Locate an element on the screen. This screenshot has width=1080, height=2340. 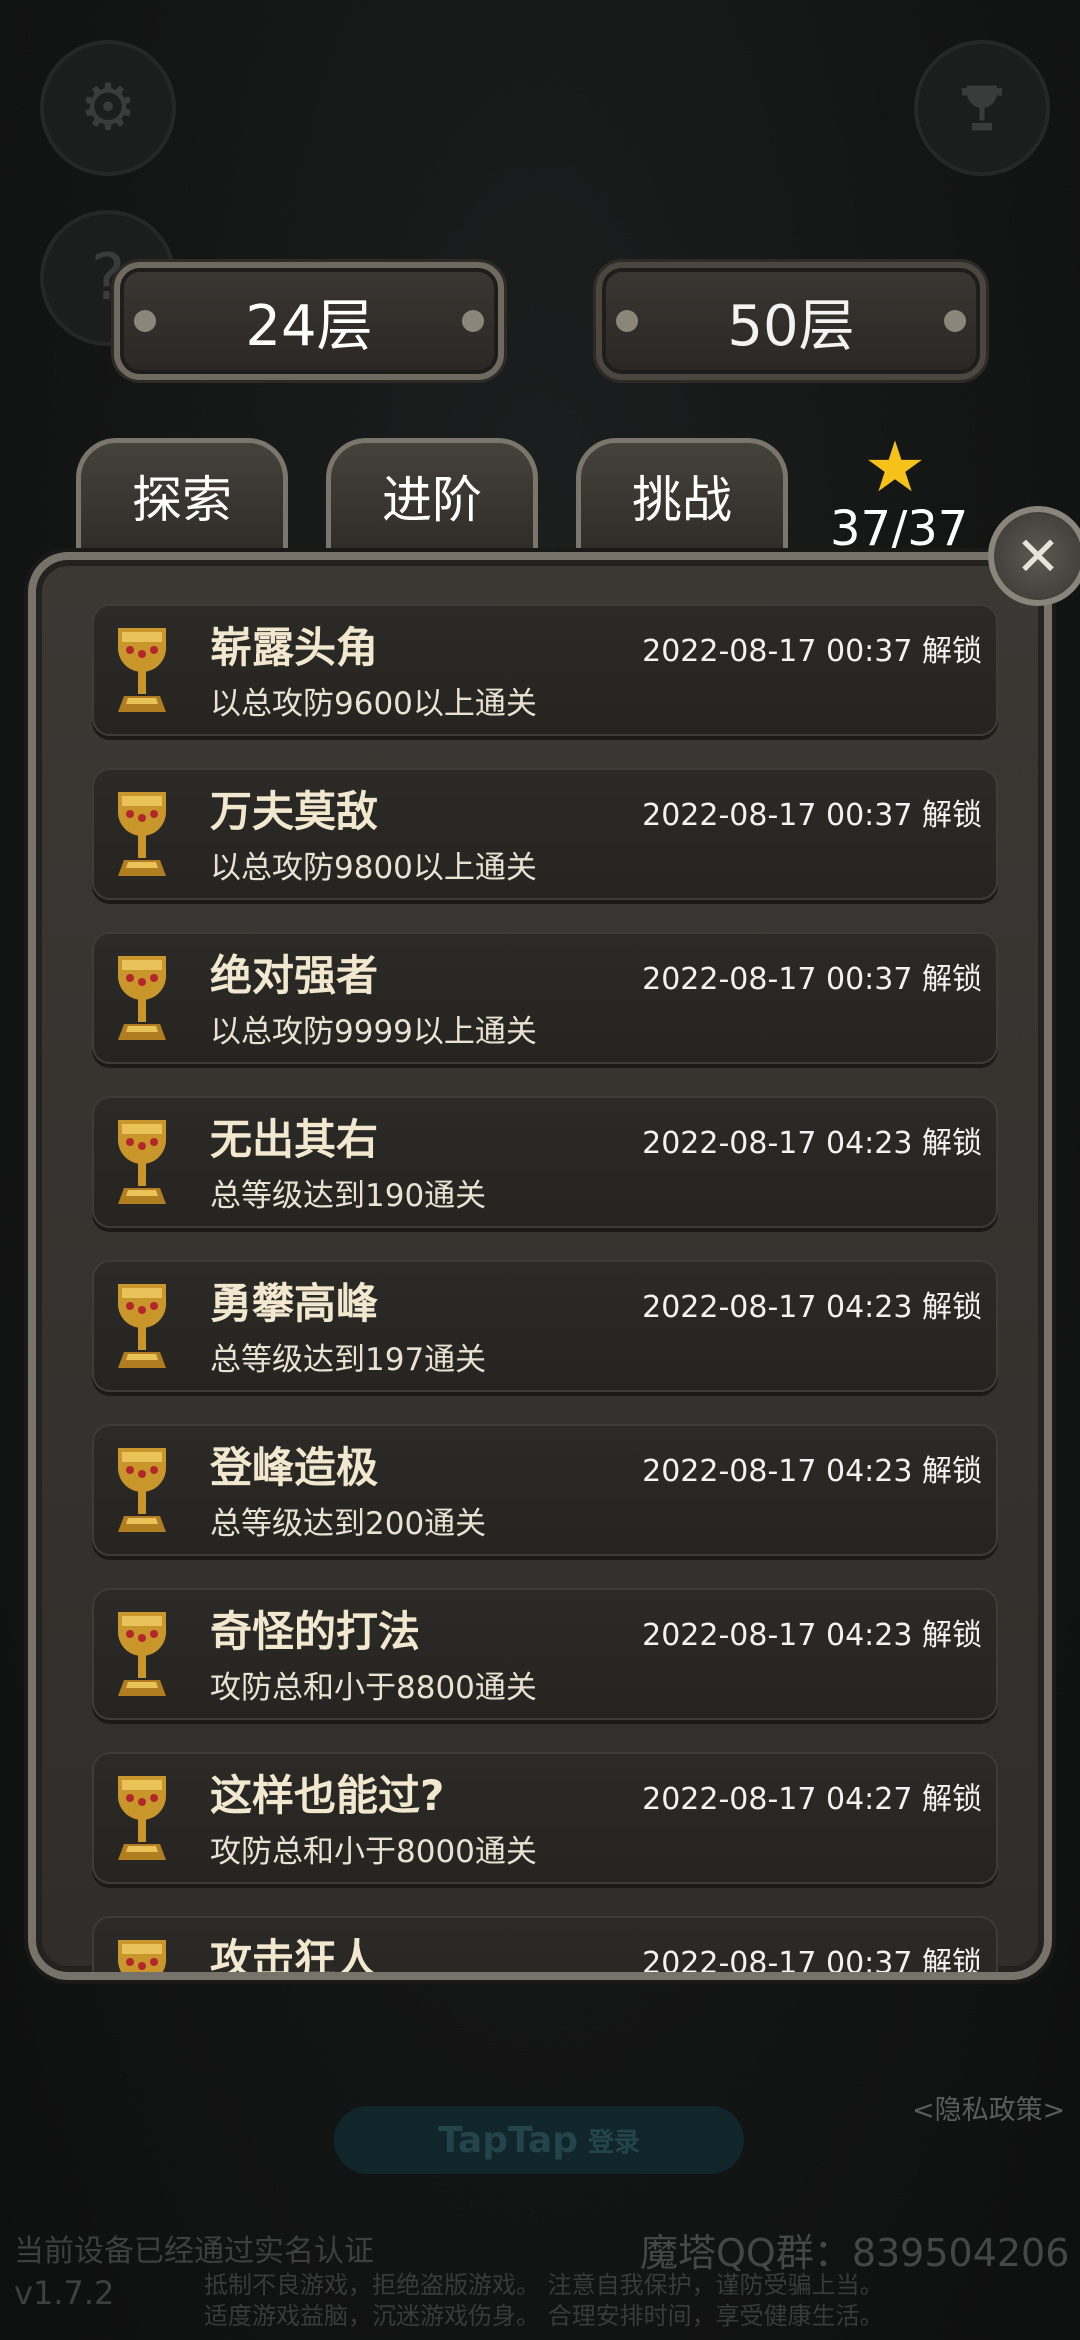
close-button: ✕ is located at coordinates (1034, 556).